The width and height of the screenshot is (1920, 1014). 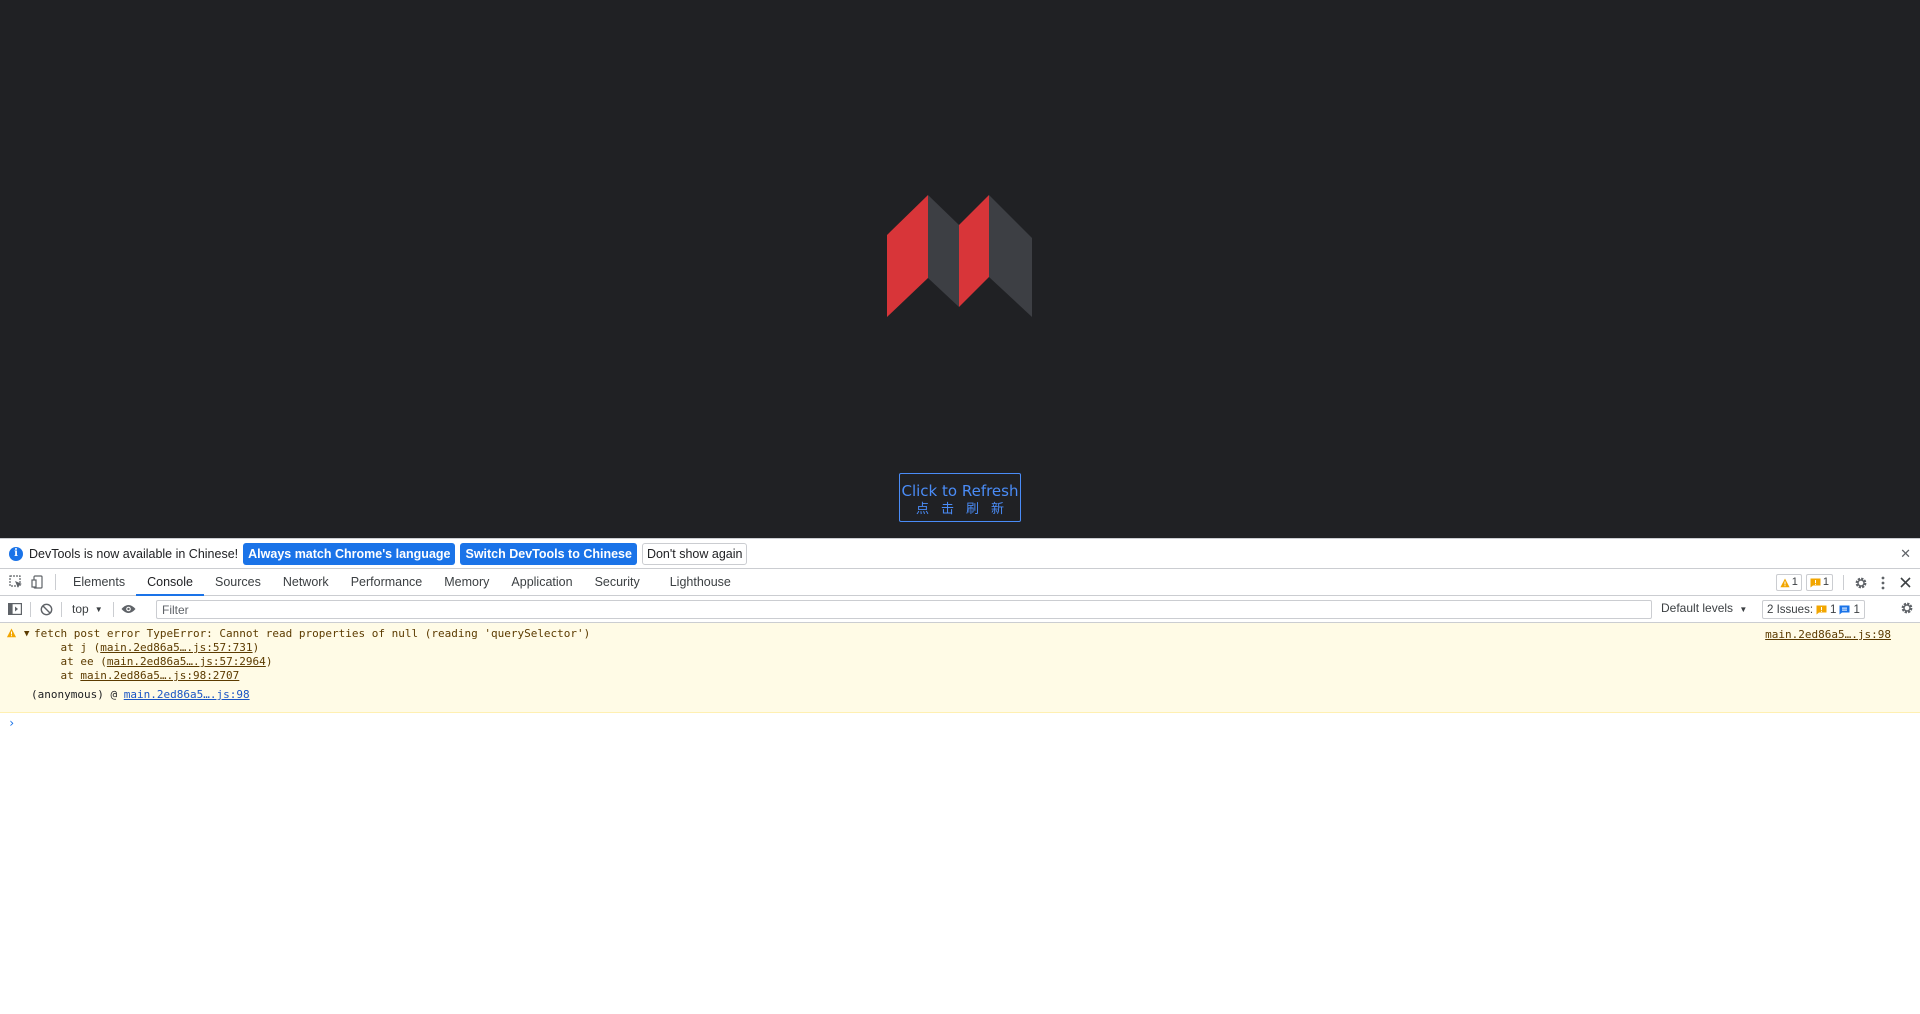 I want to click on infobar-message: DevTools is now available in Chinese!, so click(x=134, y=553).